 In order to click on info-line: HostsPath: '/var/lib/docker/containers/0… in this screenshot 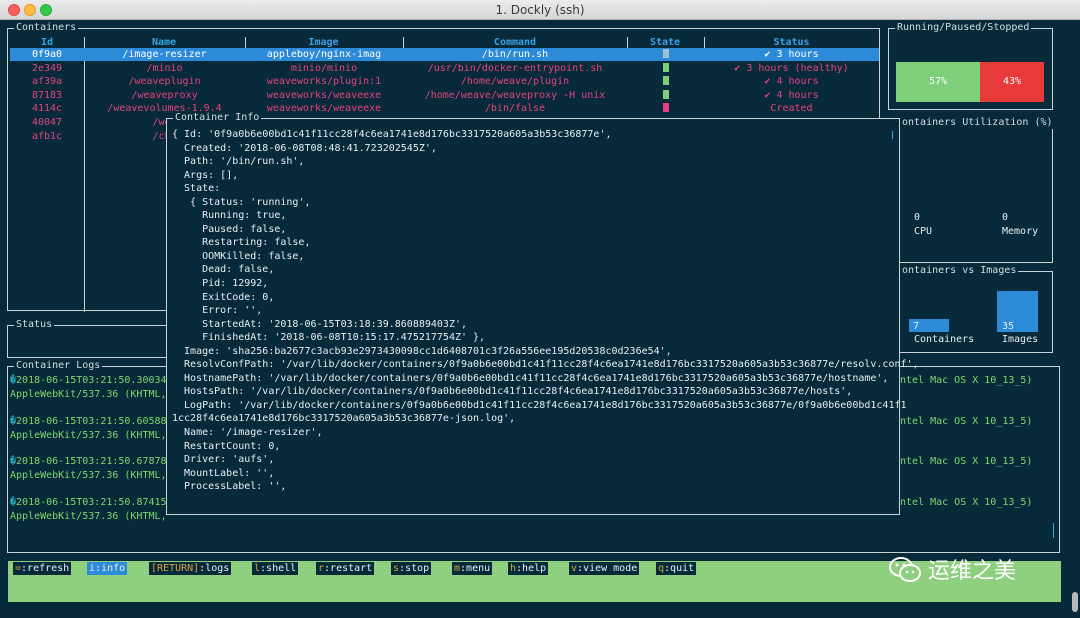, I will do `click(512, 392)`.